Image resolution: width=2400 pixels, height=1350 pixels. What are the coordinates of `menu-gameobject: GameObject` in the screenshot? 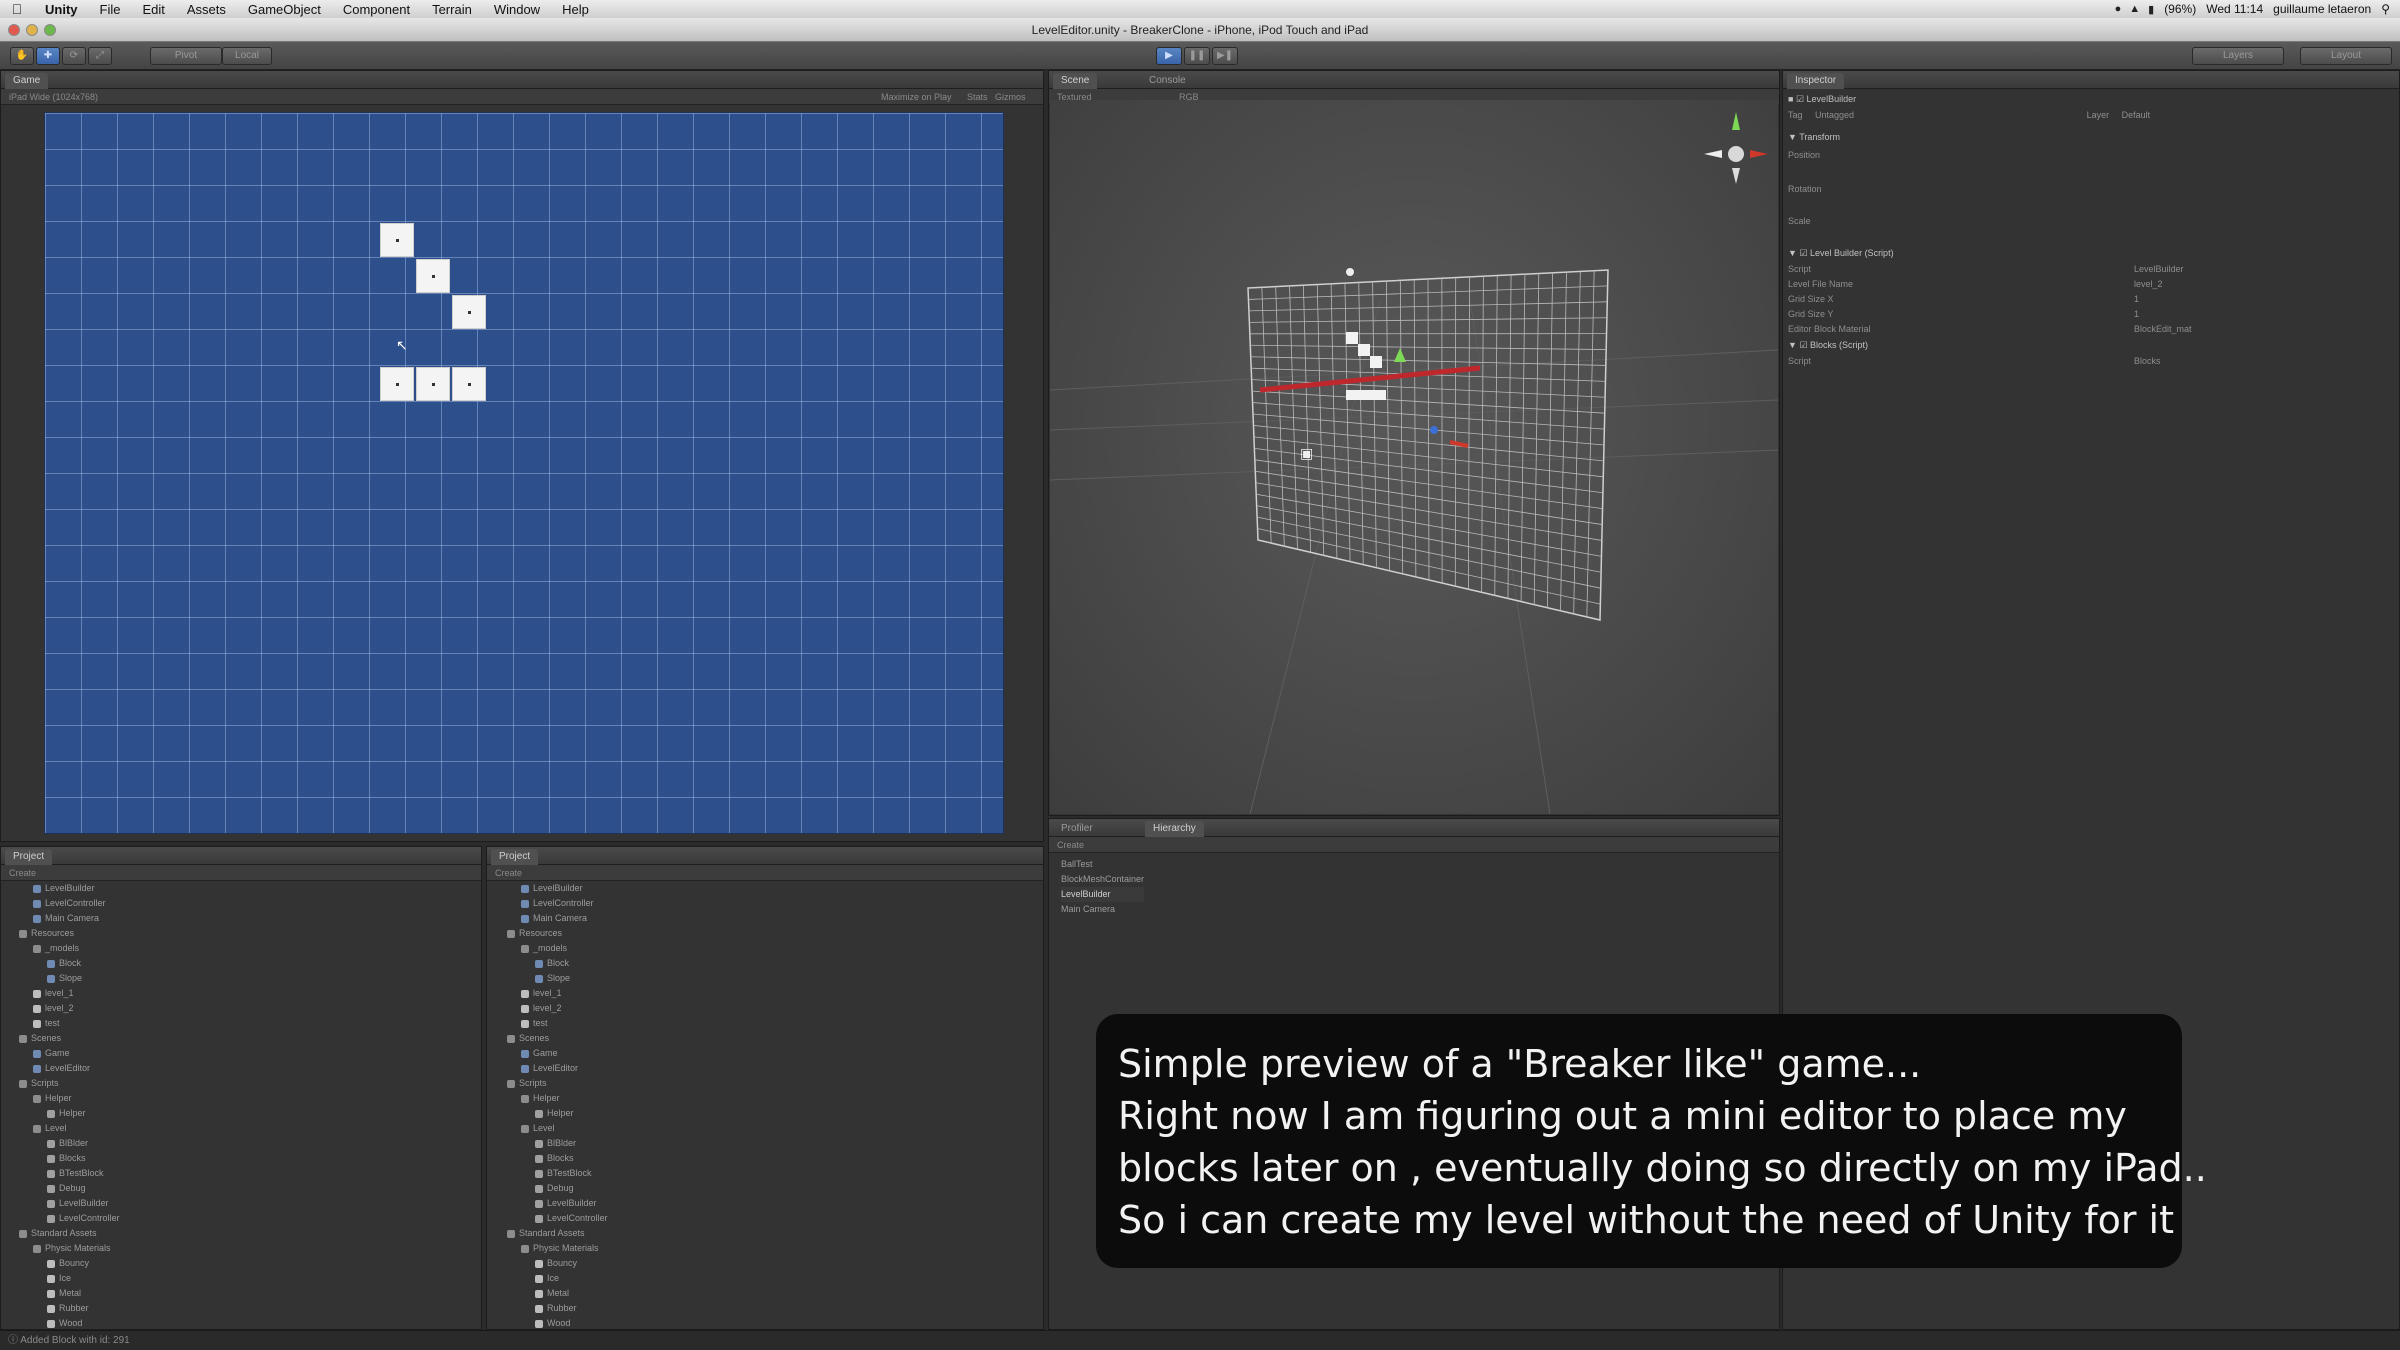 It's located at (284, 9).